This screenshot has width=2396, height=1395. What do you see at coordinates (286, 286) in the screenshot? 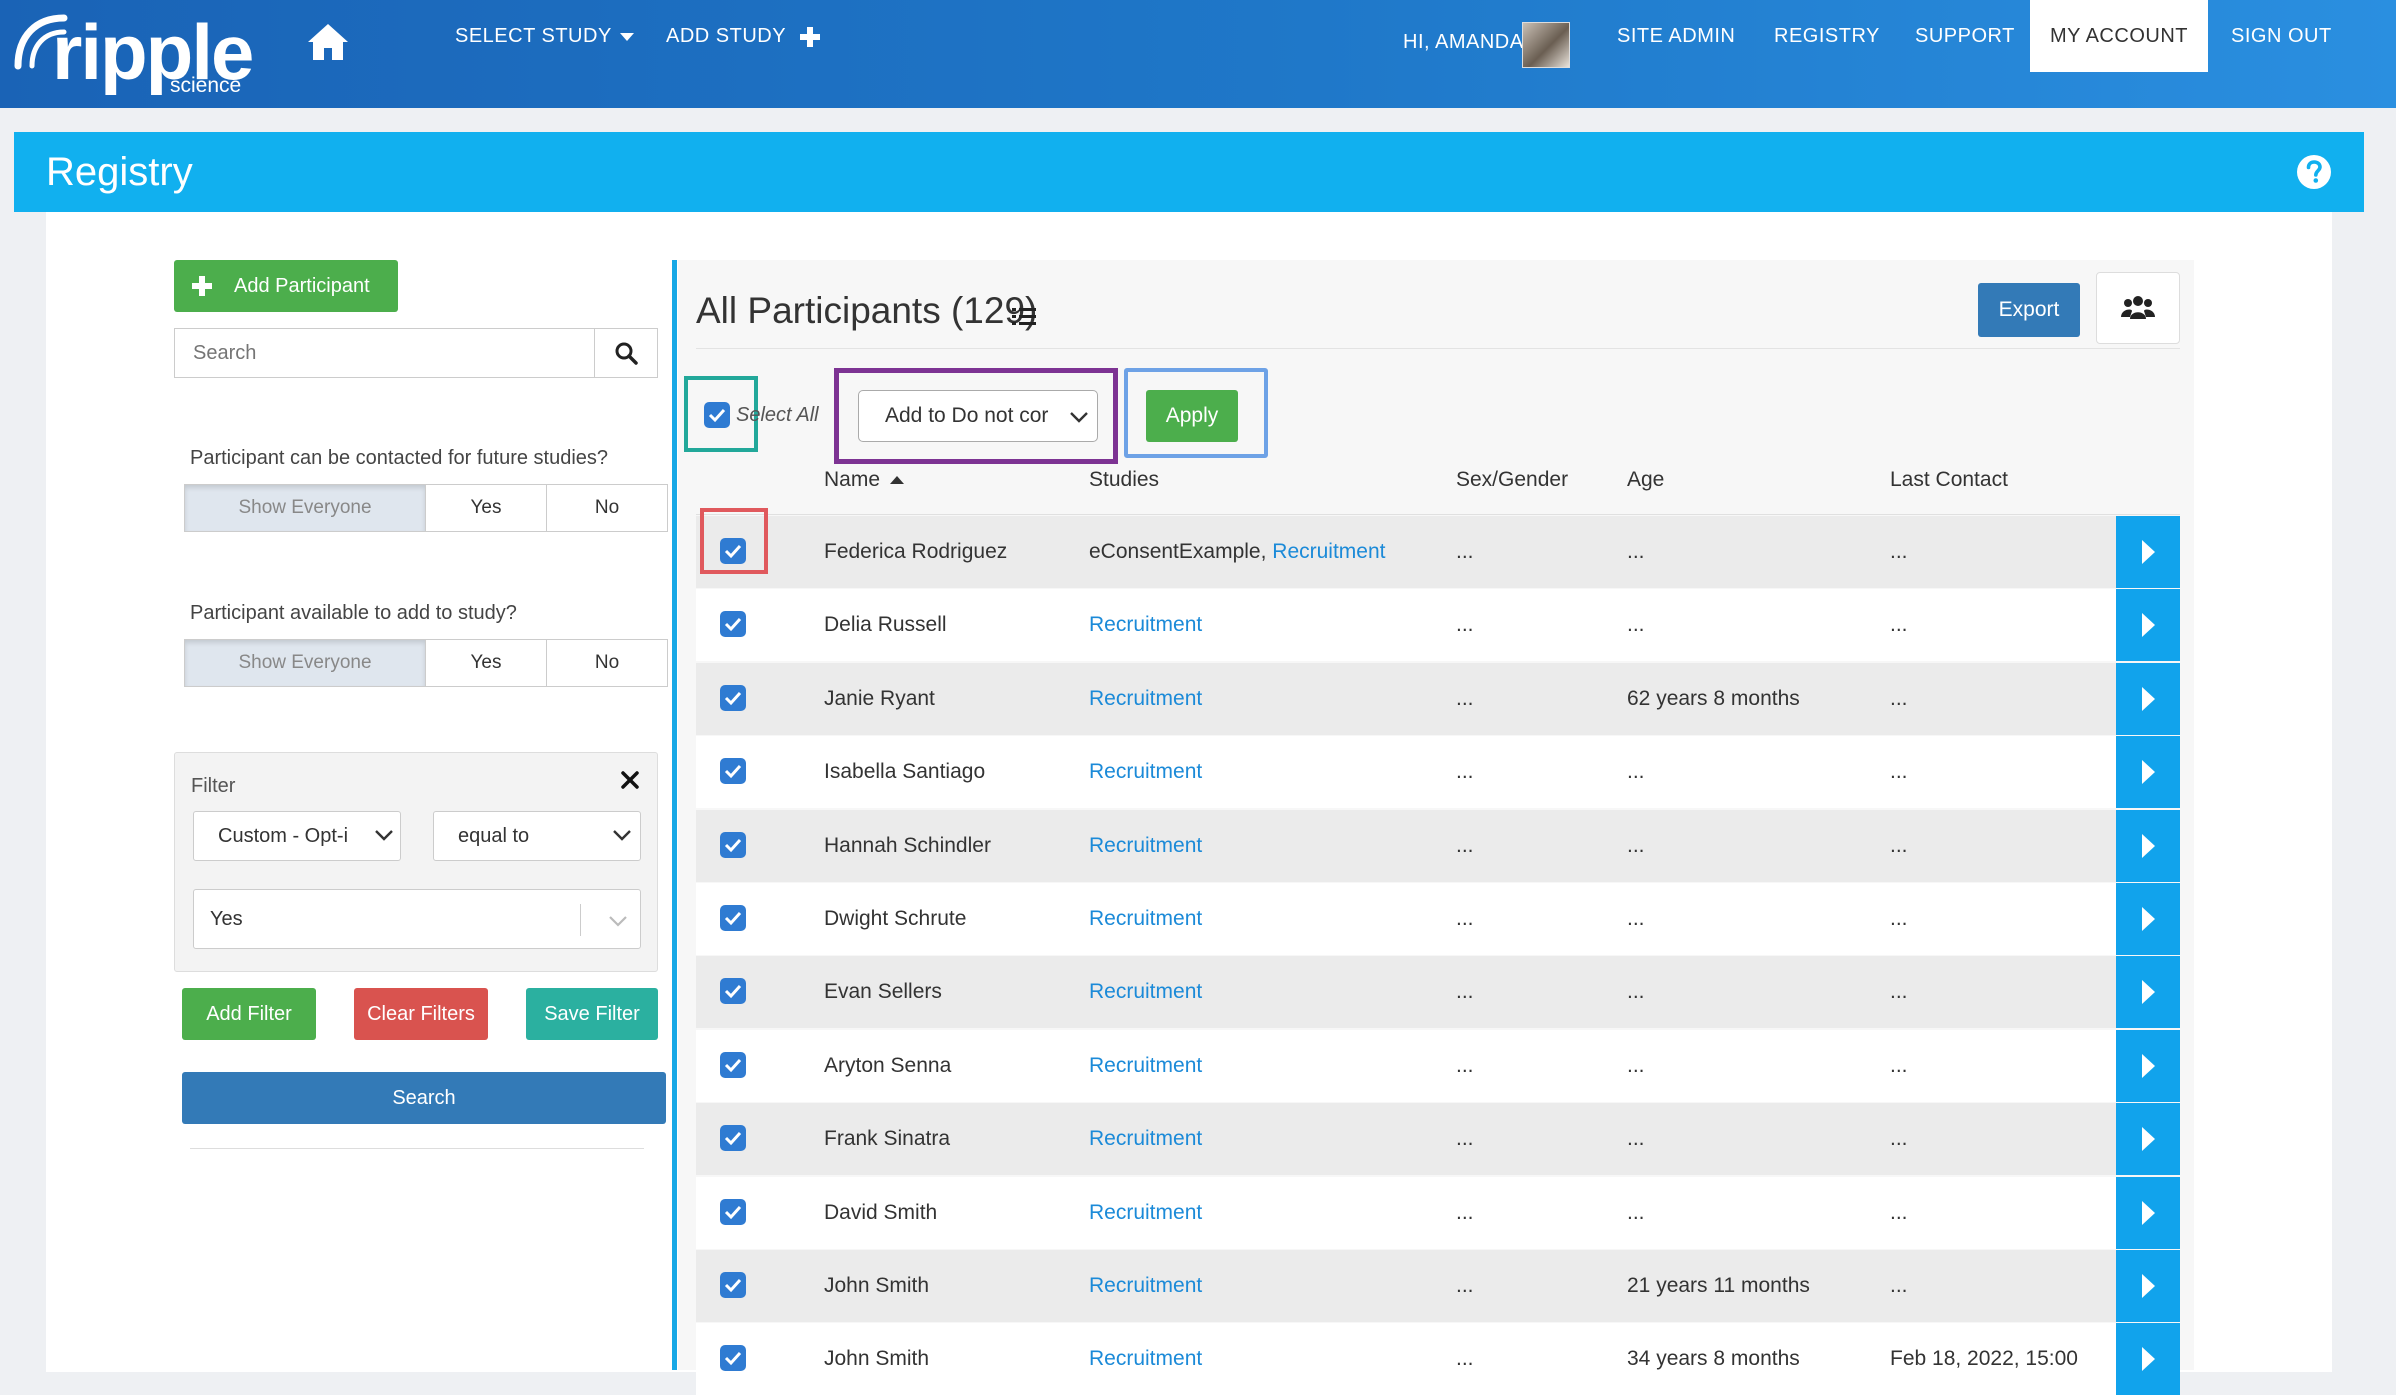
I see `add-participant-button: Add Participant` at bounding box center [286, 286].